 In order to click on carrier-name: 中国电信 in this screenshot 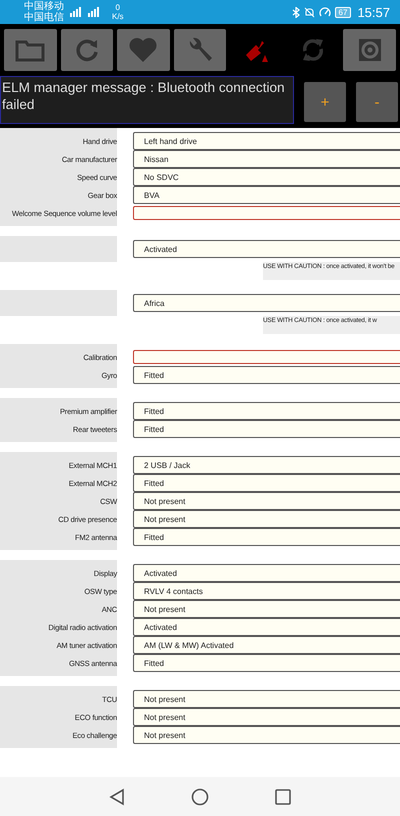, I will do `click(44, 17)`.